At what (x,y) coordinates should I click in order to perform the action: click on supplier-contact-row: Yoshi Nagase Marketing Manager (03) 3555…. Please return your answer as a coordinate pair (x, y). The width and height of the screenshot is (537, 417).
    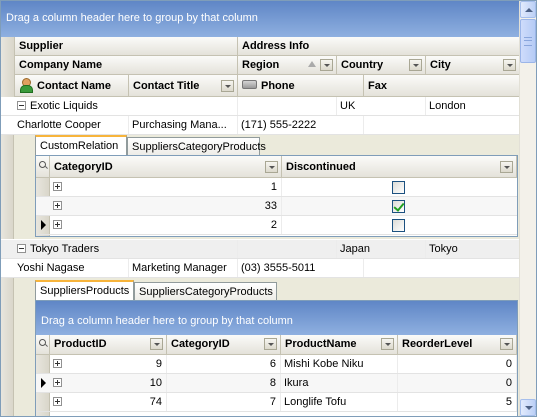
    Looking at the image, I should click on (260, 268).